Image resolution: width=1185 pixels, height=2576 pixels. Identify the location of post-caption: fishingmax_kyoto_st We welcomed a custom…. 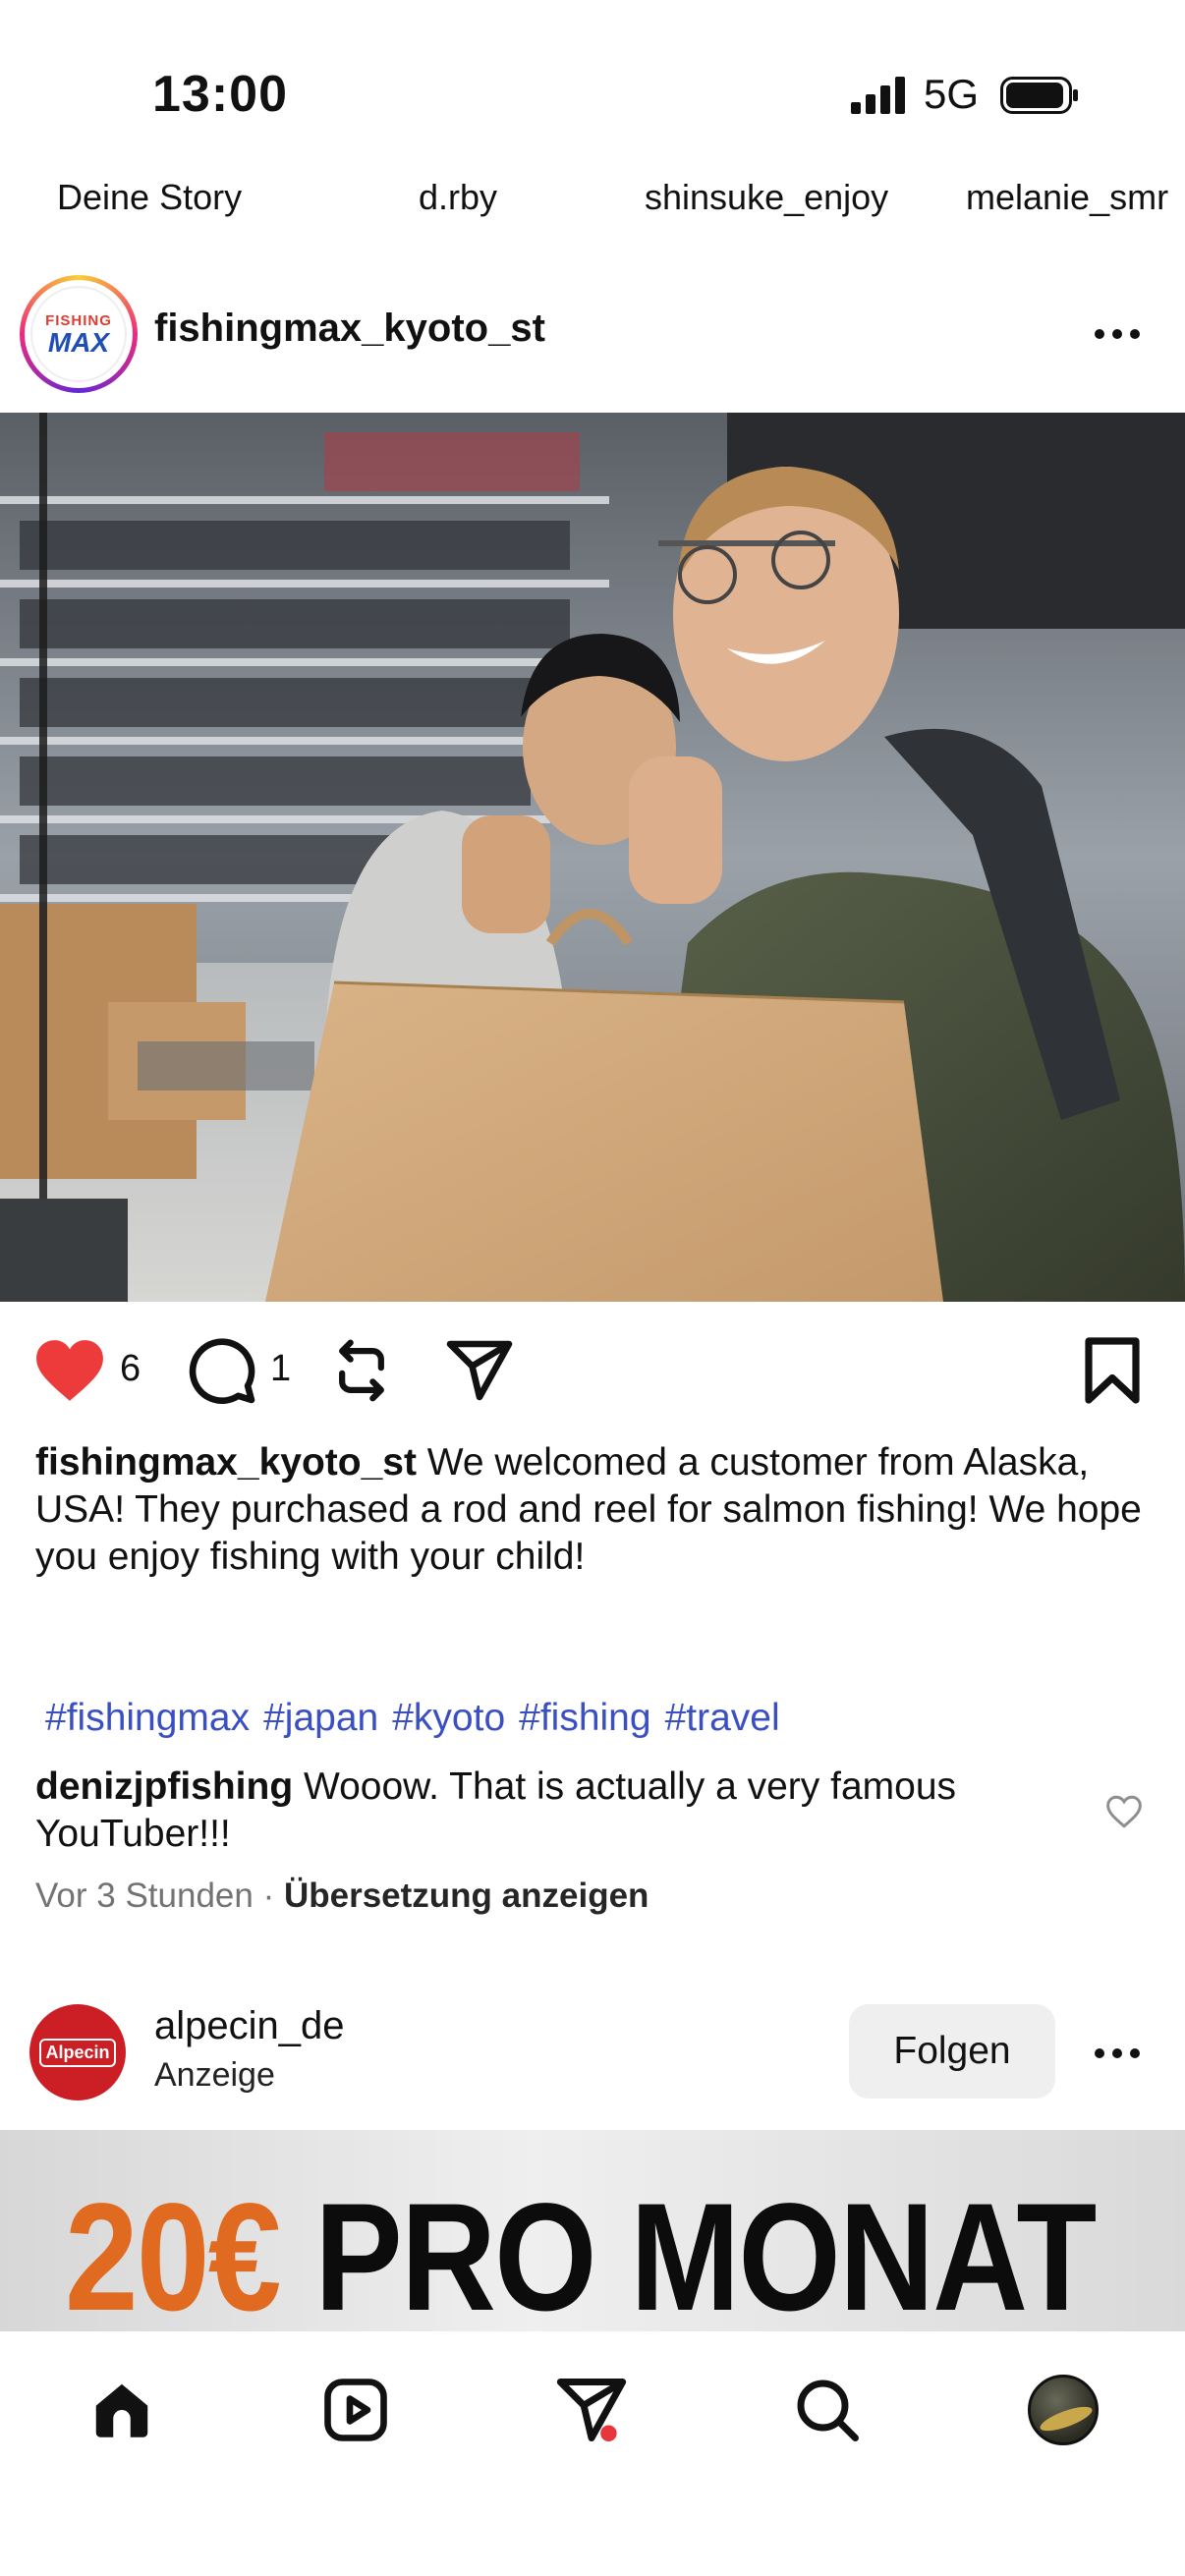
(591, 1510).